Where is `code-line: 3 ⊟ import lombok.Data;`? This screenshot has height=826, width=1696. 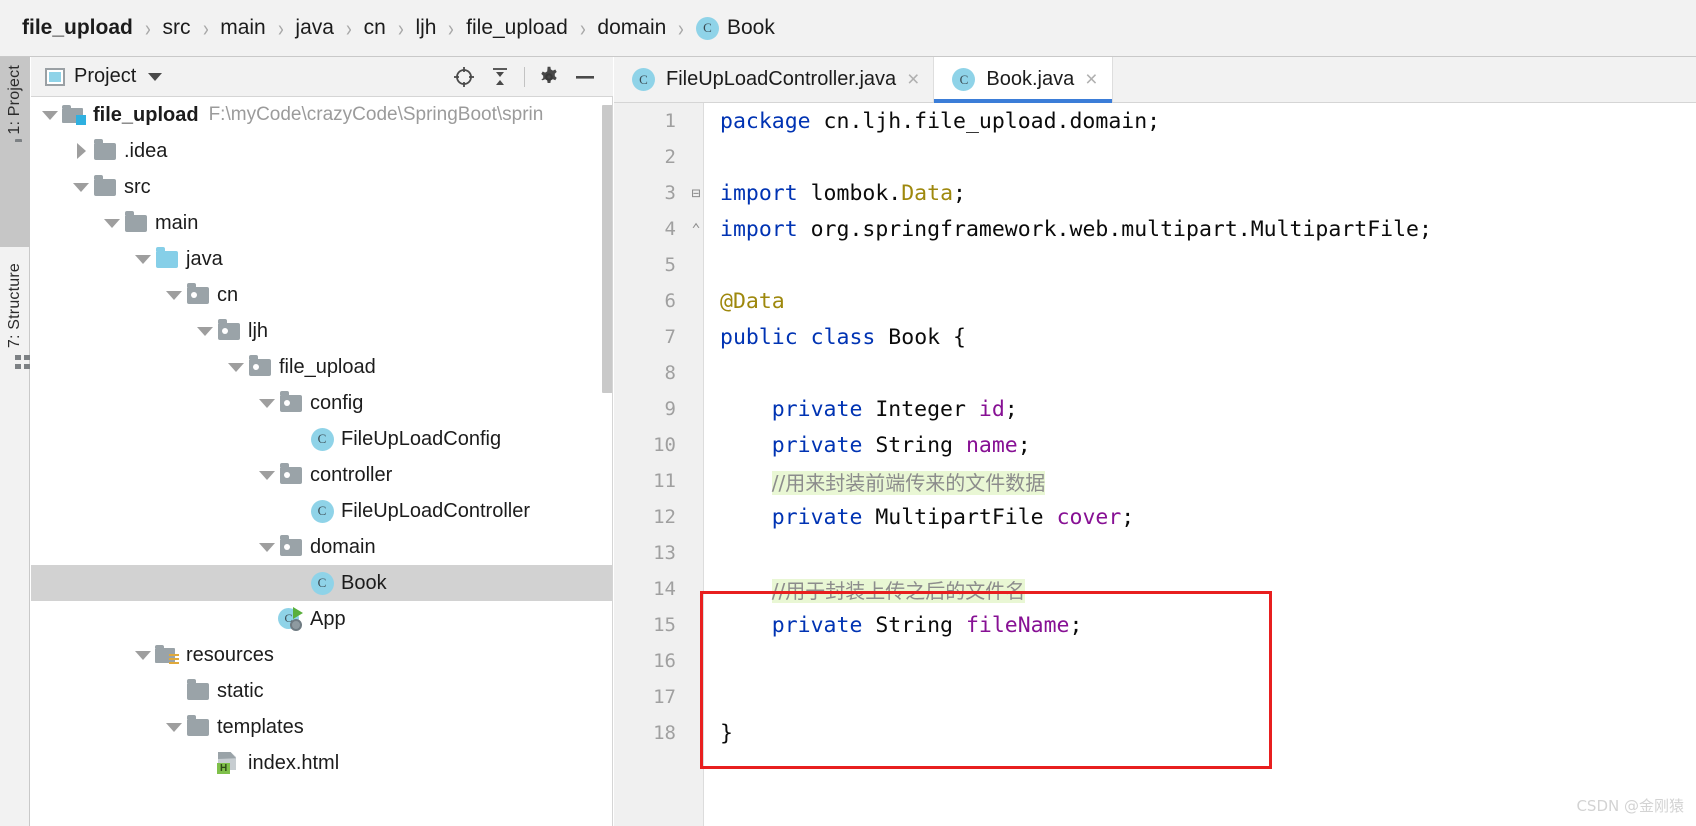 code-line: 3 ⊟ import lombok.Data; is located at coordinates (1155, 193).